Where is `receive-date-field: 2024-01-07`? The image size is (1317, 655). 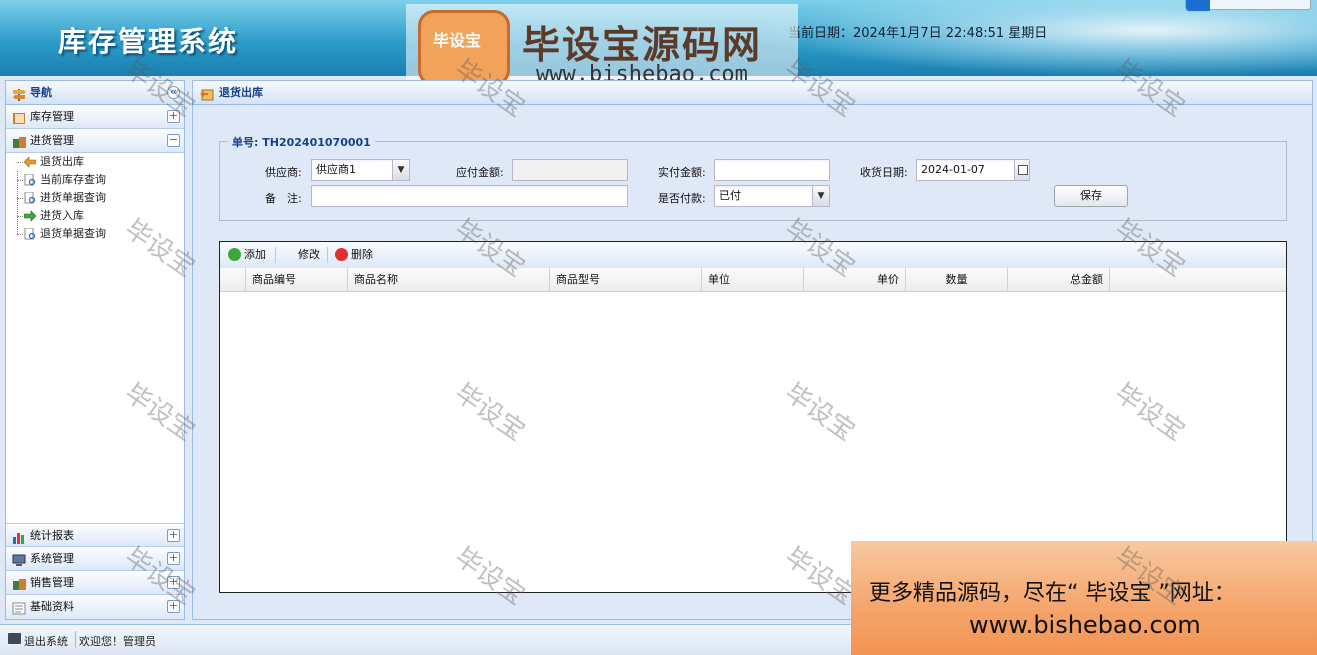
receive-date-field: 2024-01-07 is located at coordinates (973, 170).